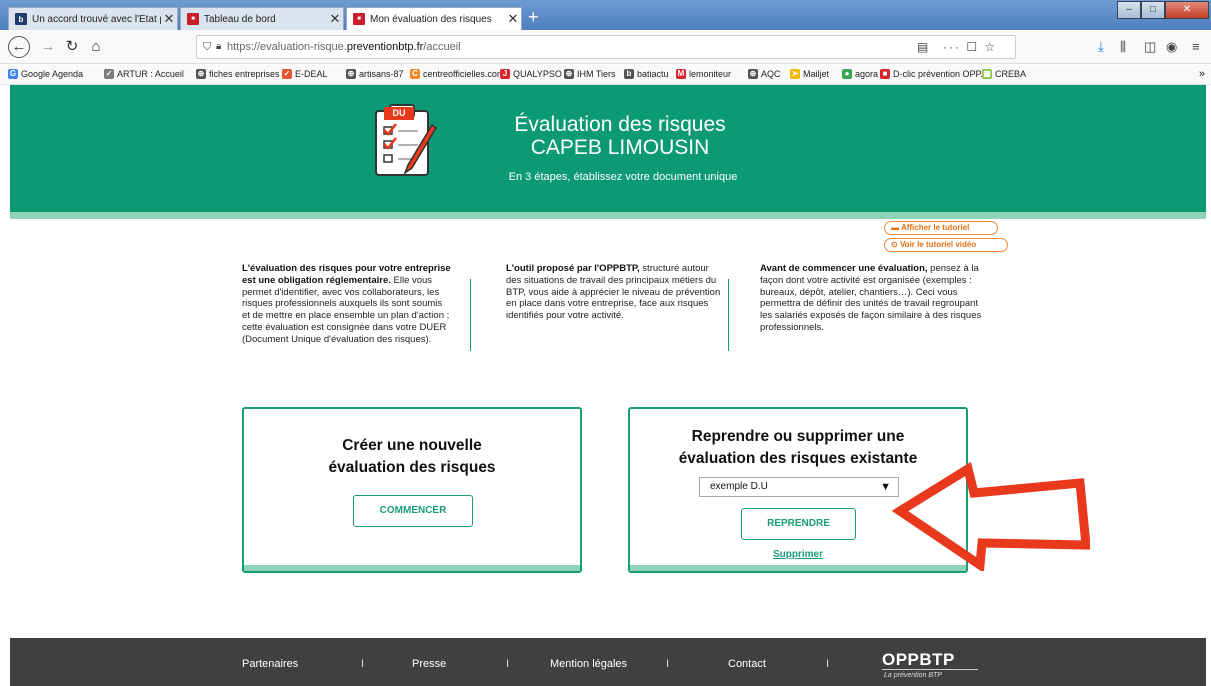  I want to click on bookmark-item: ⊕ artisans-87, so click(375, 74).